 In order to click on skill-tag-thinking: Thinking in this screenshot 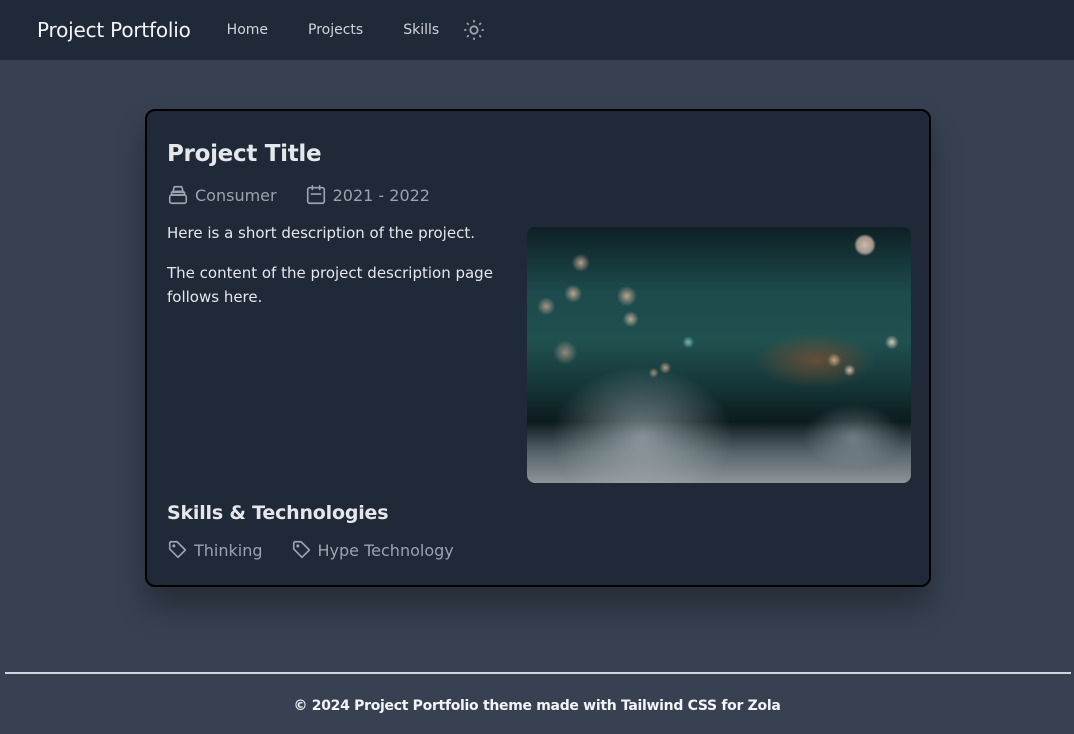, I will do `click(215, 550)`.